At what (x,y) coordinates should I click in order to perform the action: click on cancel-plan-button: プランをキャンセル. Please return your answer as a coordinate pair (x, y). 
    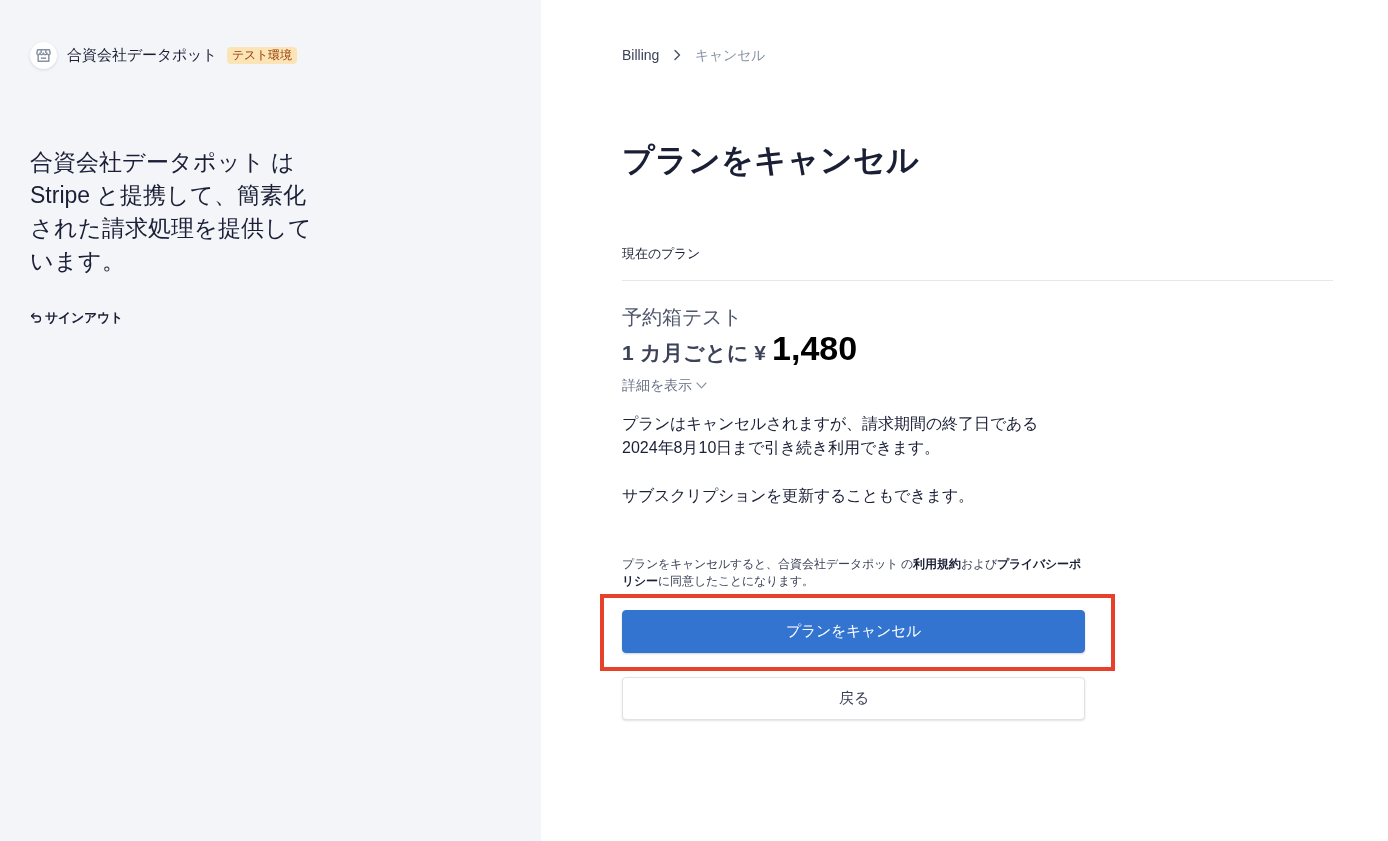
    Looking at the image, I should click on (853, 631).